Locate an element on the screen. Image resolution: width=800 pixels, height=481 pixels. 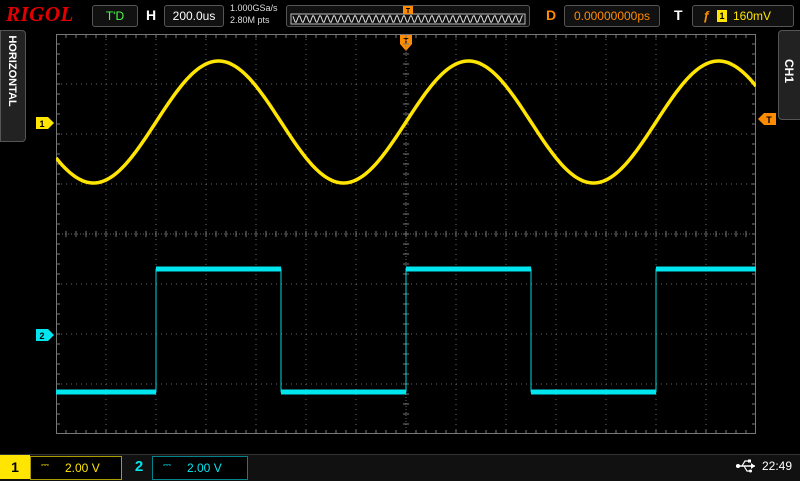
usb-icon is located at coordinates (745, 466).